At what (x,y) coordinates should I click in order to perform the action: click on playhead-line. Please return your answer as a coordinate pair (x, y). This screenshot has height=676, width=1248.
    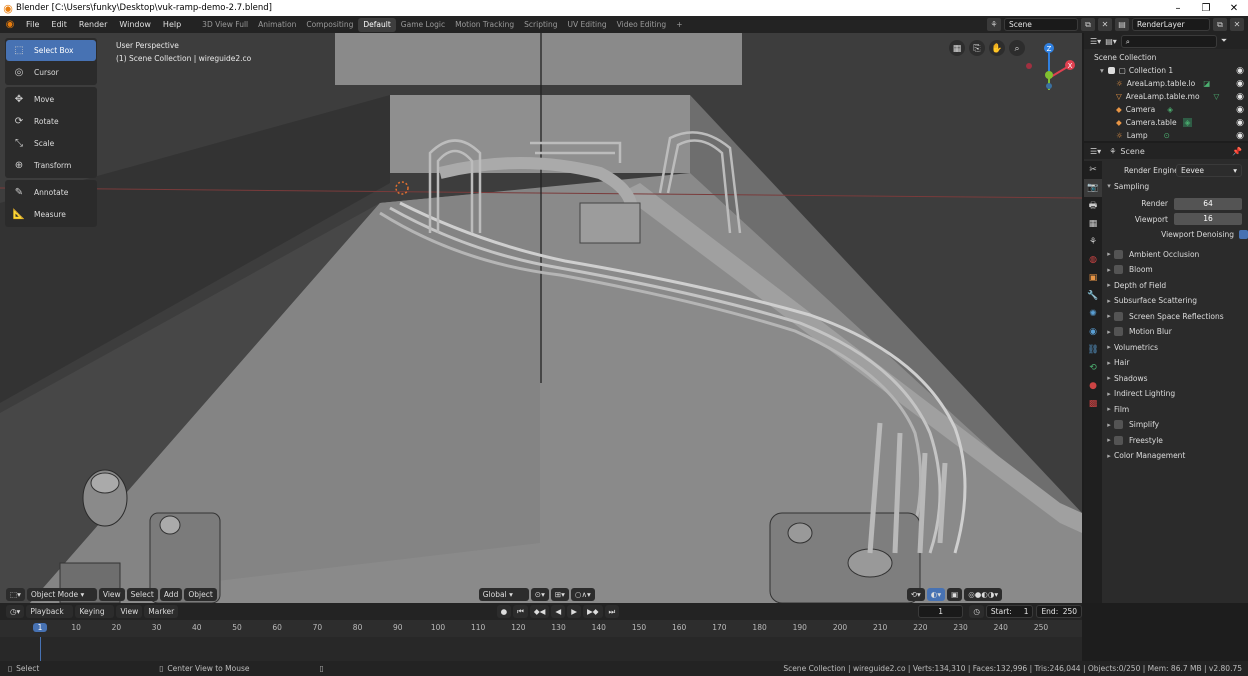
    Looking at the image, I should click on (40, 649).